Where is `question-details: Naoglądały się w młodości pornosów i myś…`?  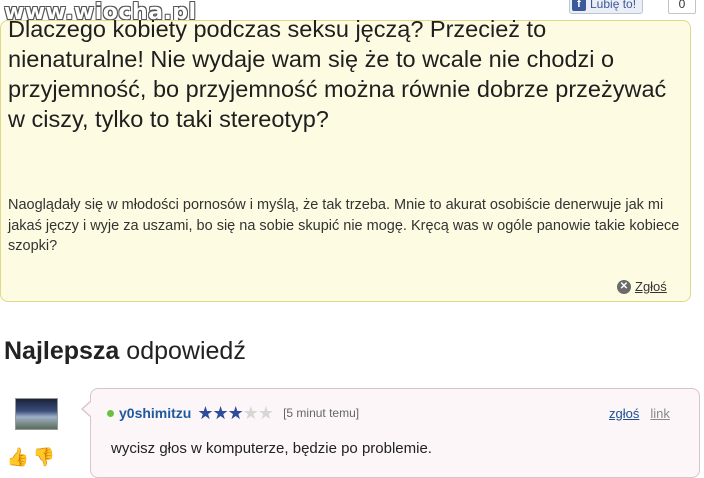 question-details: Naoglądały się w młodości pornosów i myś… is located at coordinates (344, 225).